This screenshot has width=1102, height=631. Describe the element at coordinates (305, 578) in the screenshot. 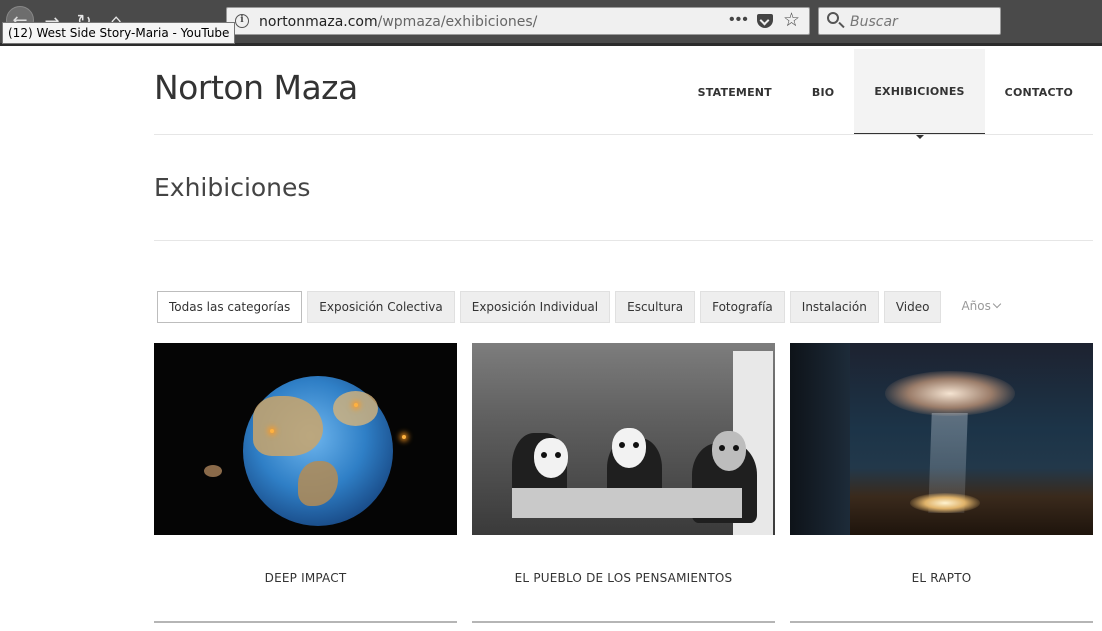

I see `exhibition-title: DEEP IMPACT` at that location.